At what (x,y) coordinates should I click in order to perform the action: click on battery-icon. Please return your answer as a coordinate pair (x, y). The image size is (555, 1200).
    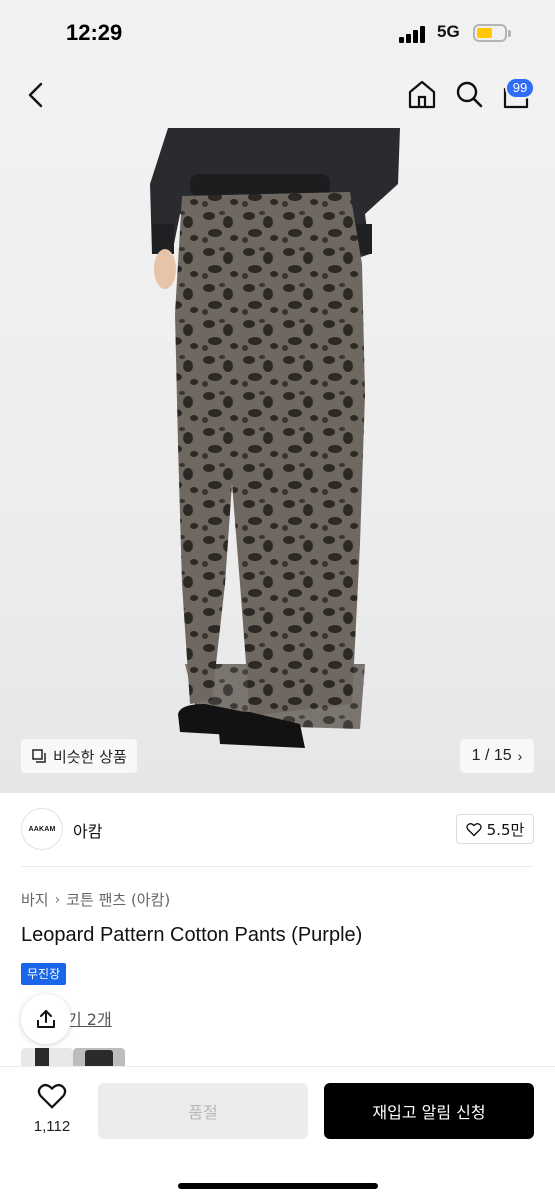
    Looking at the image, I should click on (490, 33).